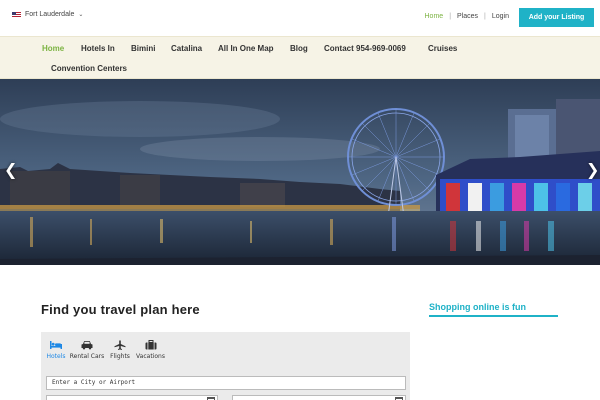  What do you see at coordinates (150, 345) in the screenshot?
I see `suitcase-icon` at bounding box center [150, 345].